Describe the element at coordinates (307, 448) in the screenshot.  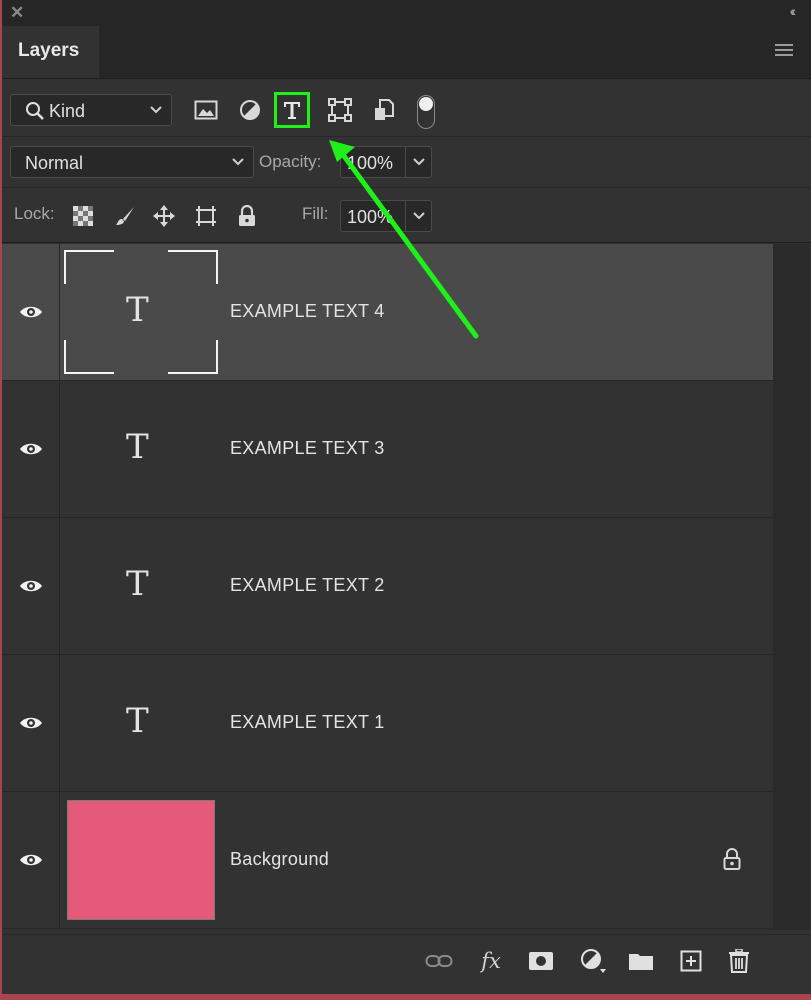
I see `layer-name: EXAMPLE TEXT 3` at that location.